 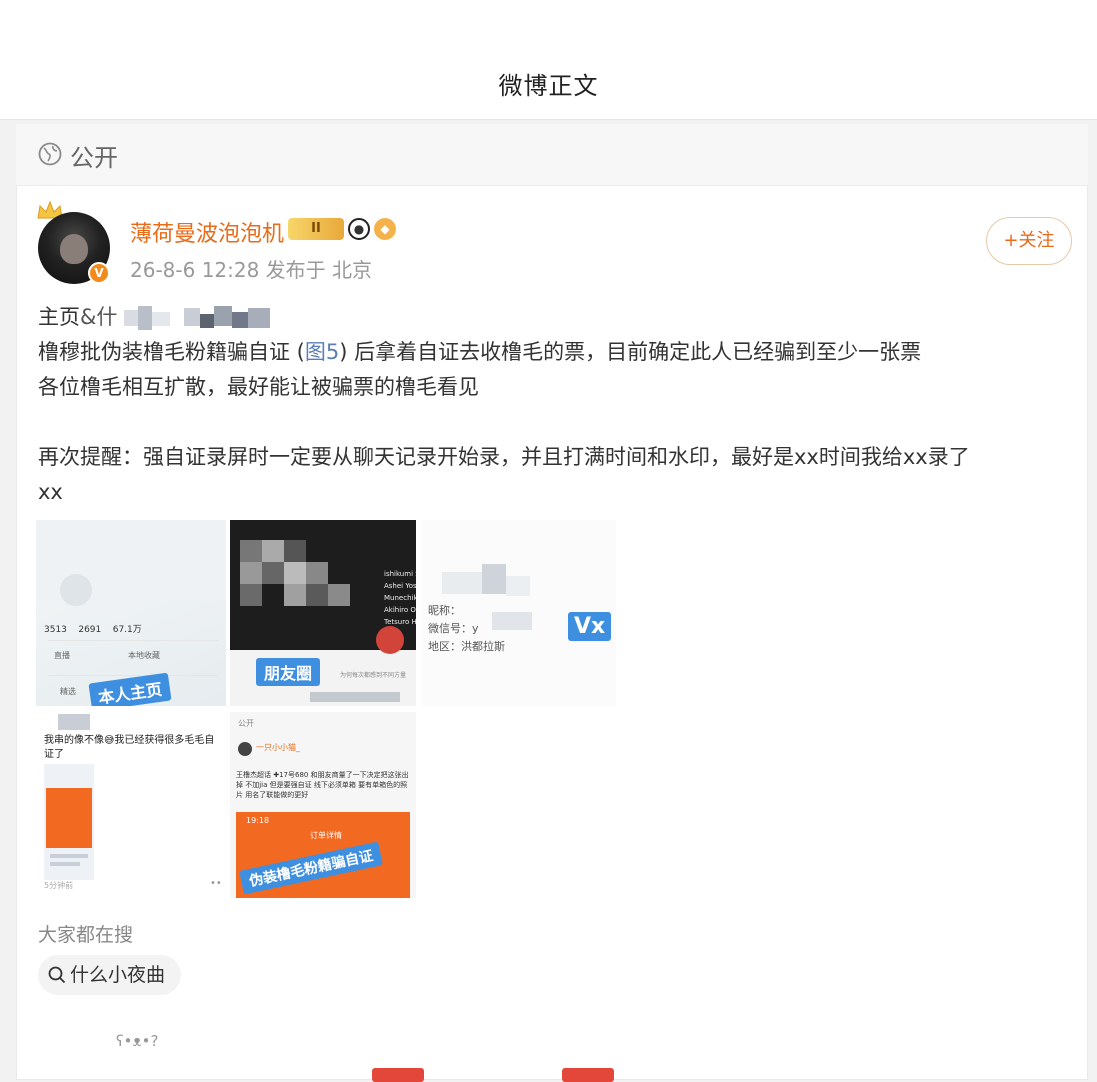 What do you see at coordinates (99, 273) in the screenshot?
I see `verified-badge-icon: V` at bounding box center [99, 273].